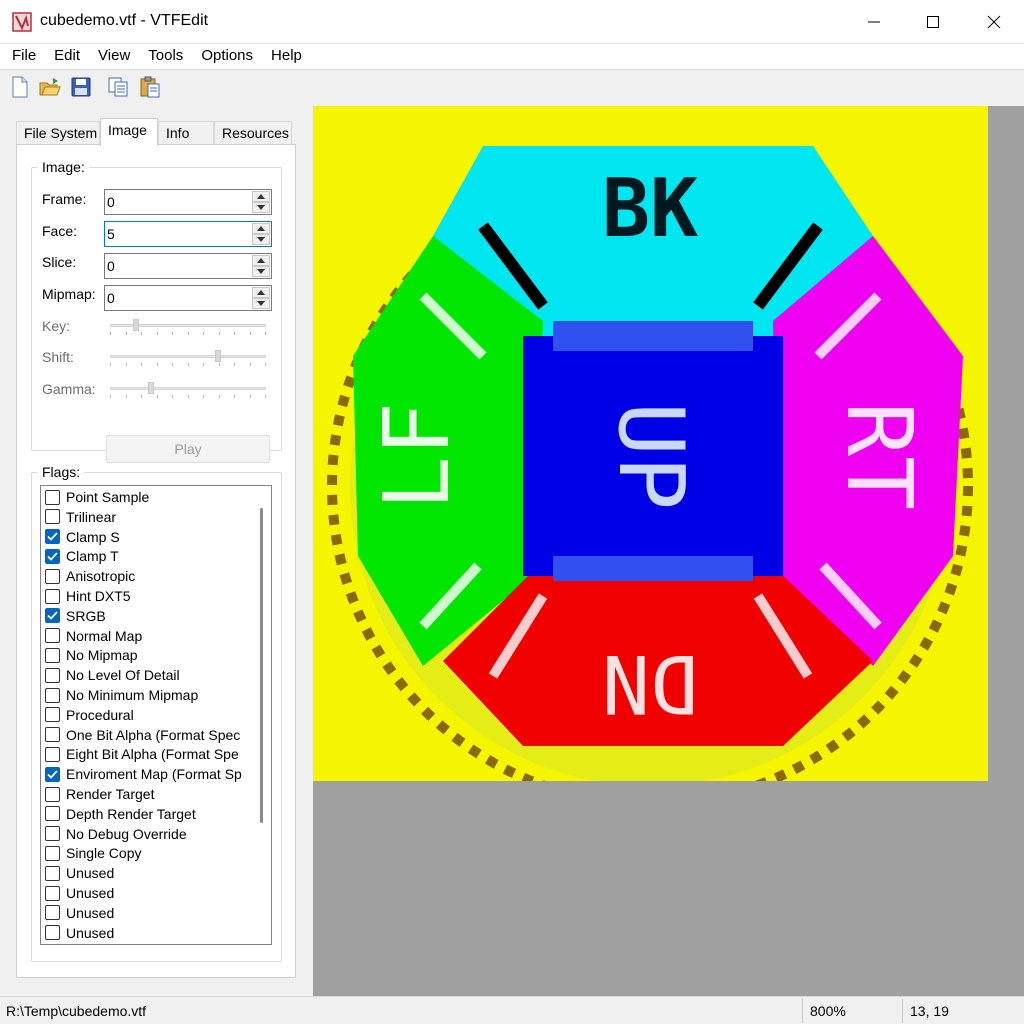  I want to click on flag-item: One Bit Alpha (Format Spec, so click(150, 735).